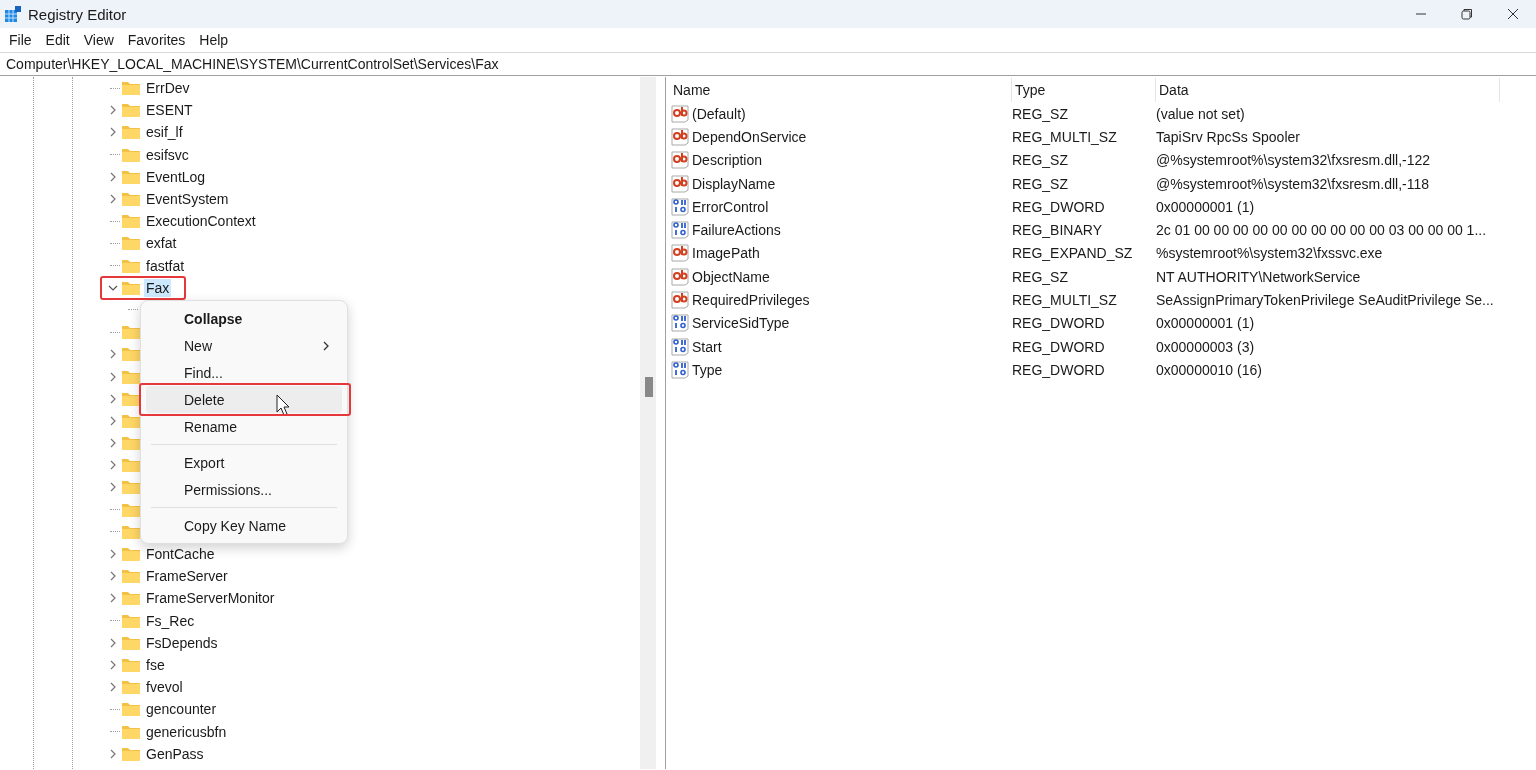 The height and width of the screenshot is (770, 1536). Describe the element at coordinates (707, 346) in the screenshot. I see `value-name: Start` at that location.